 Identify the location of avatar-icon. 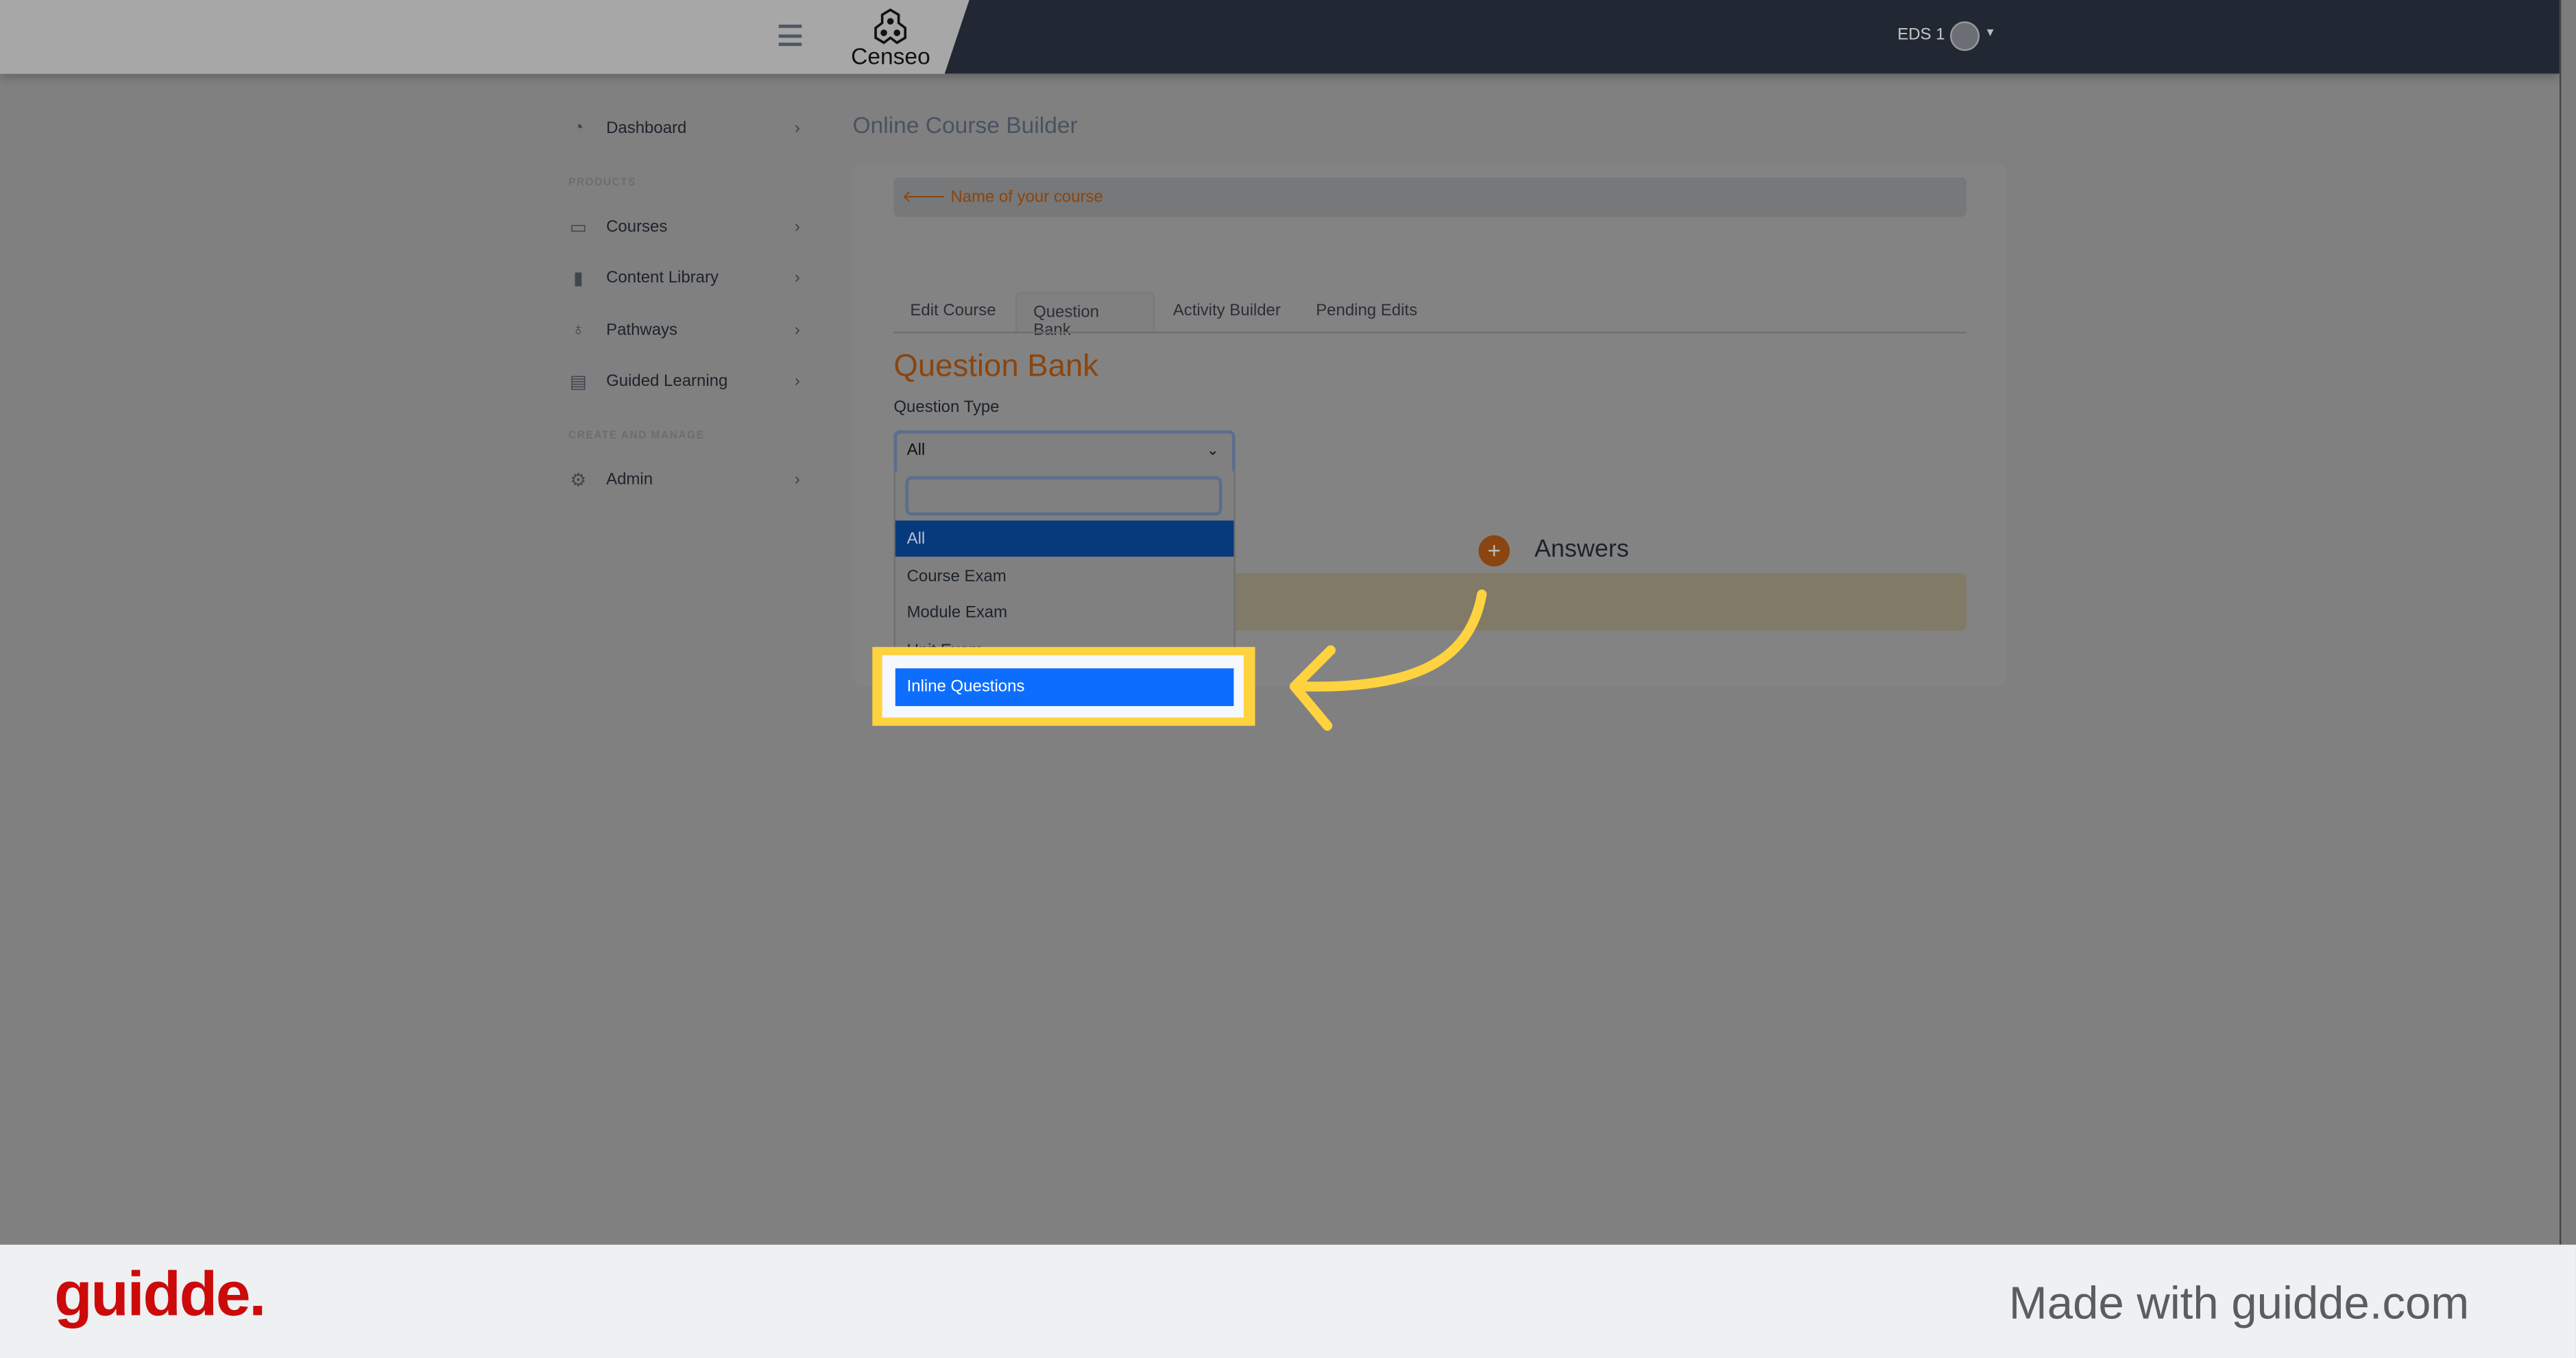
(1965, 36).